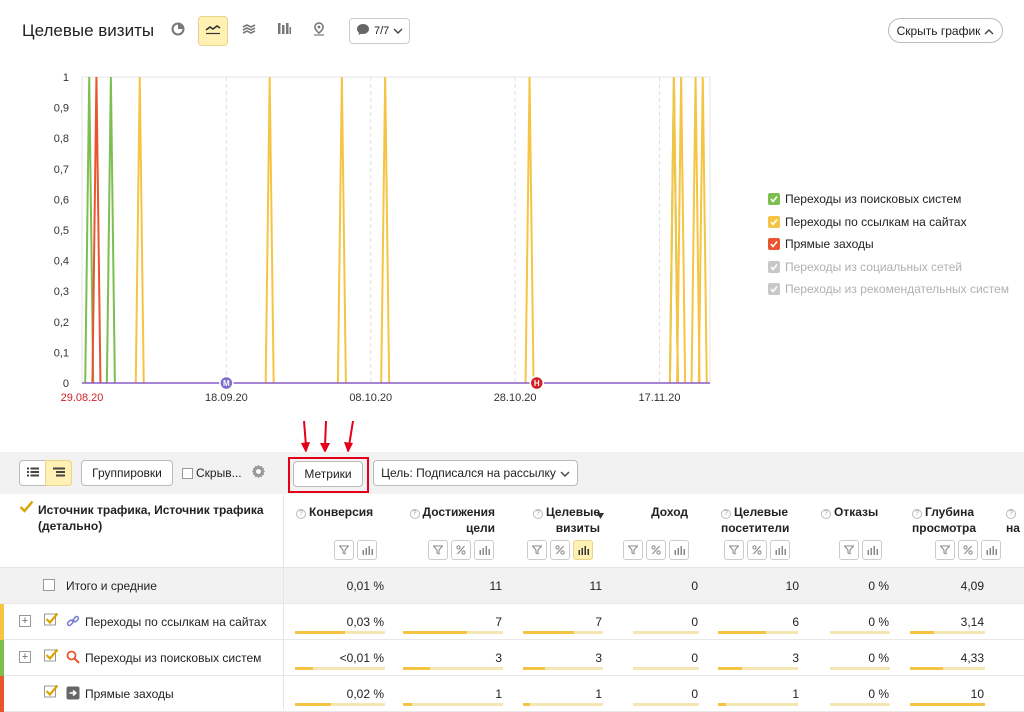  What do you see at coordinates (595, 586) in the screenshot?
I see `totals-target-visits: 11` at bounding box center [595, 586].